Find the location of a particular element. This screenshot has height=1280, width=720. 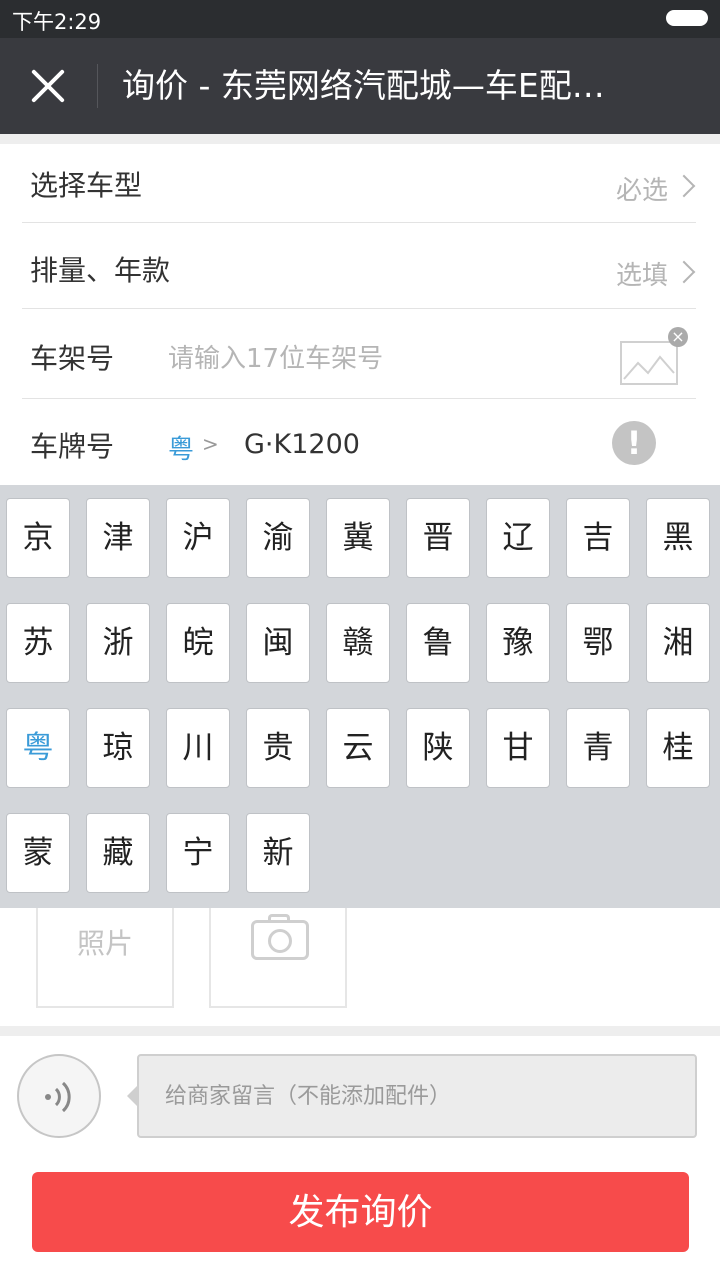

key-province: 辽 is located at coordinates (518, 538).